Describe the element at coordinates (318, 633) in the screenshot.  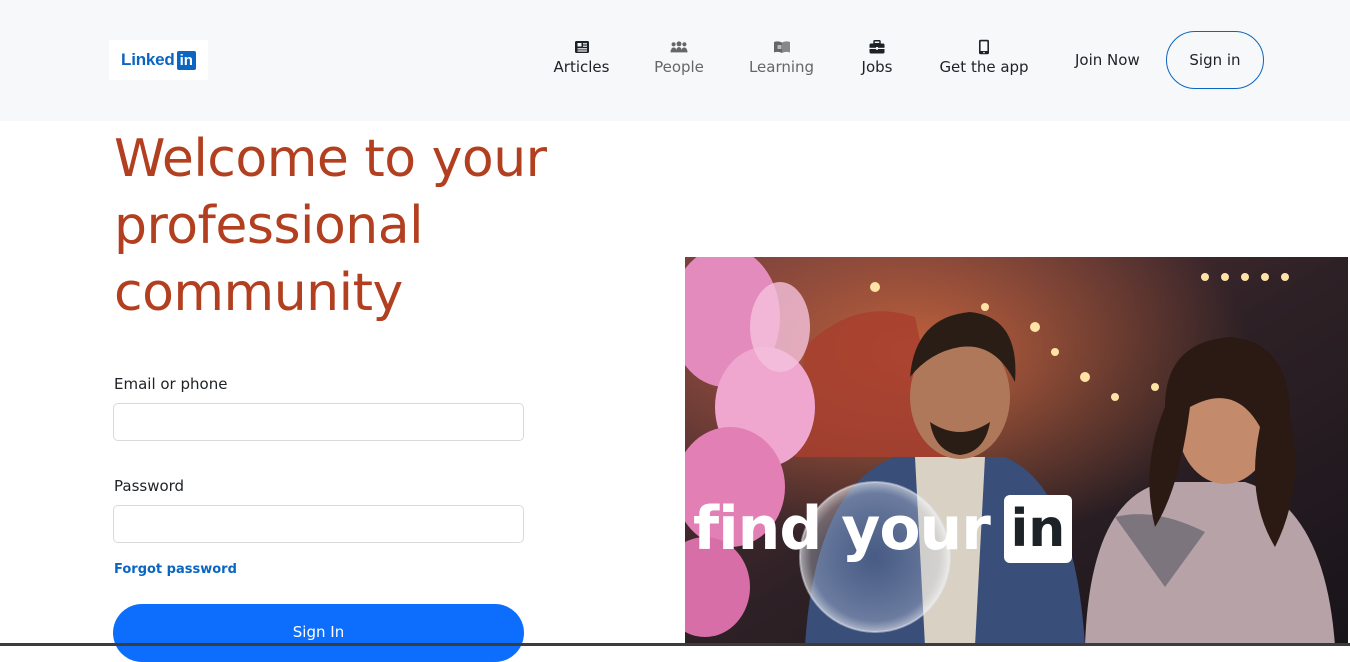
I see `sign-in-button: Sign In` at that location.